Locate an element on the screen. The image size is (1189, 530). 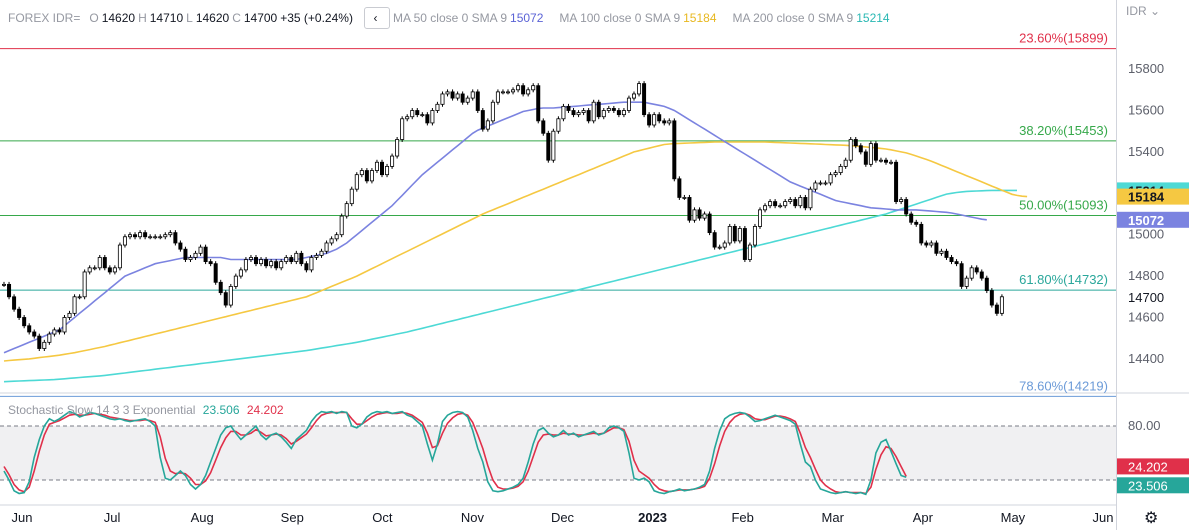
fib-label: 38.20%(15453) is located at coordinates (1063, 130).